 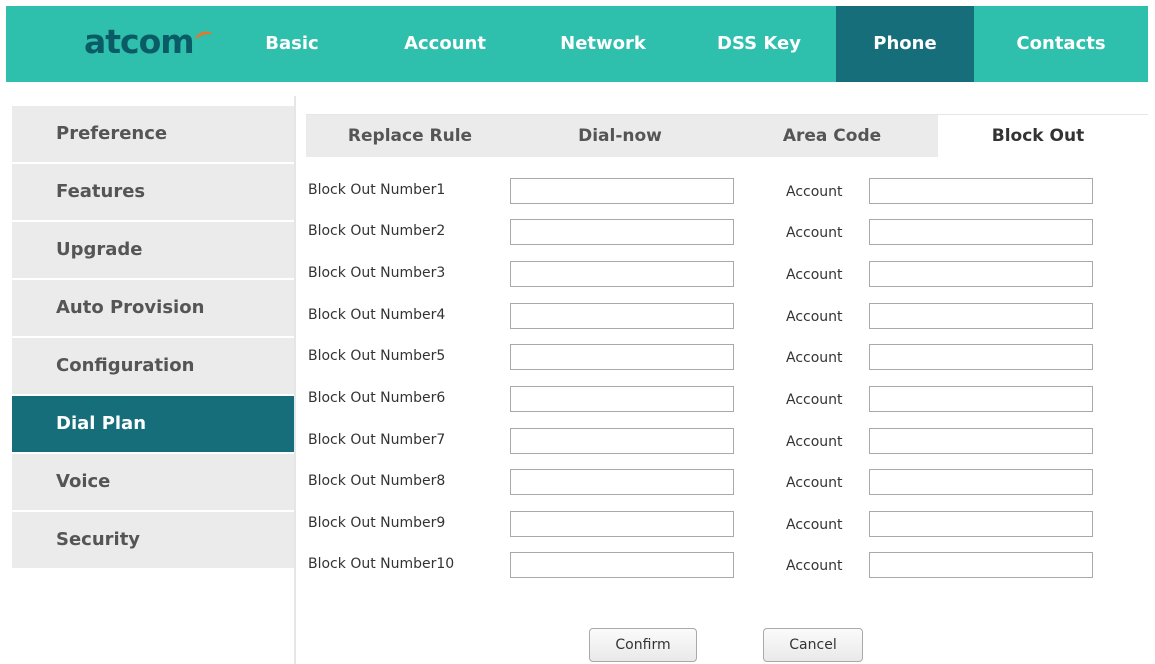 I want to click on block-out-number-label: Block Out Number8, so click(x=377, y=481).